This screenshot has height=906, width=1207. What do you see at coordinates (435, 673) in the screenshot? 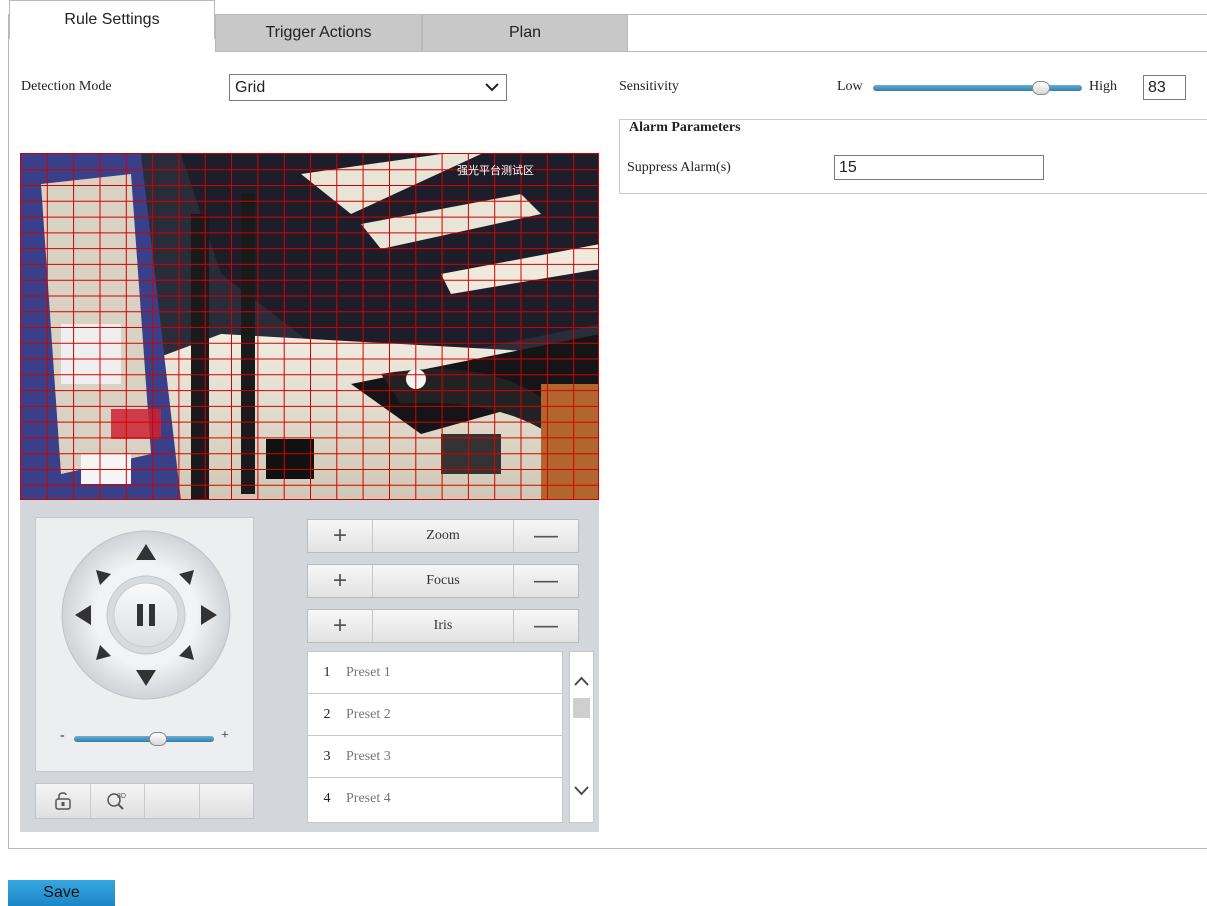
I see `list-item: 1 Preset 1` at bounding box center [435, 673].